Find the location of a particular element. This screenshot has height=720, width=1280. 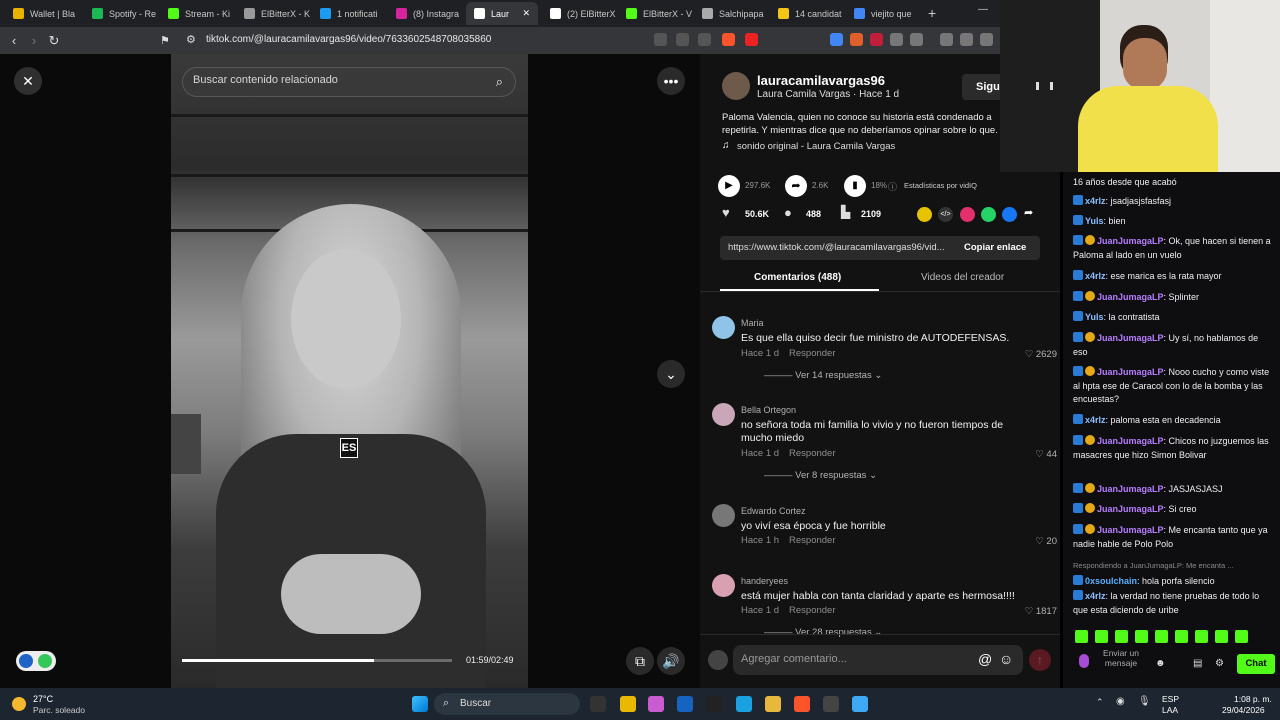

comment-likes: ♡ 2629 is located at coordinates (1041, 354).